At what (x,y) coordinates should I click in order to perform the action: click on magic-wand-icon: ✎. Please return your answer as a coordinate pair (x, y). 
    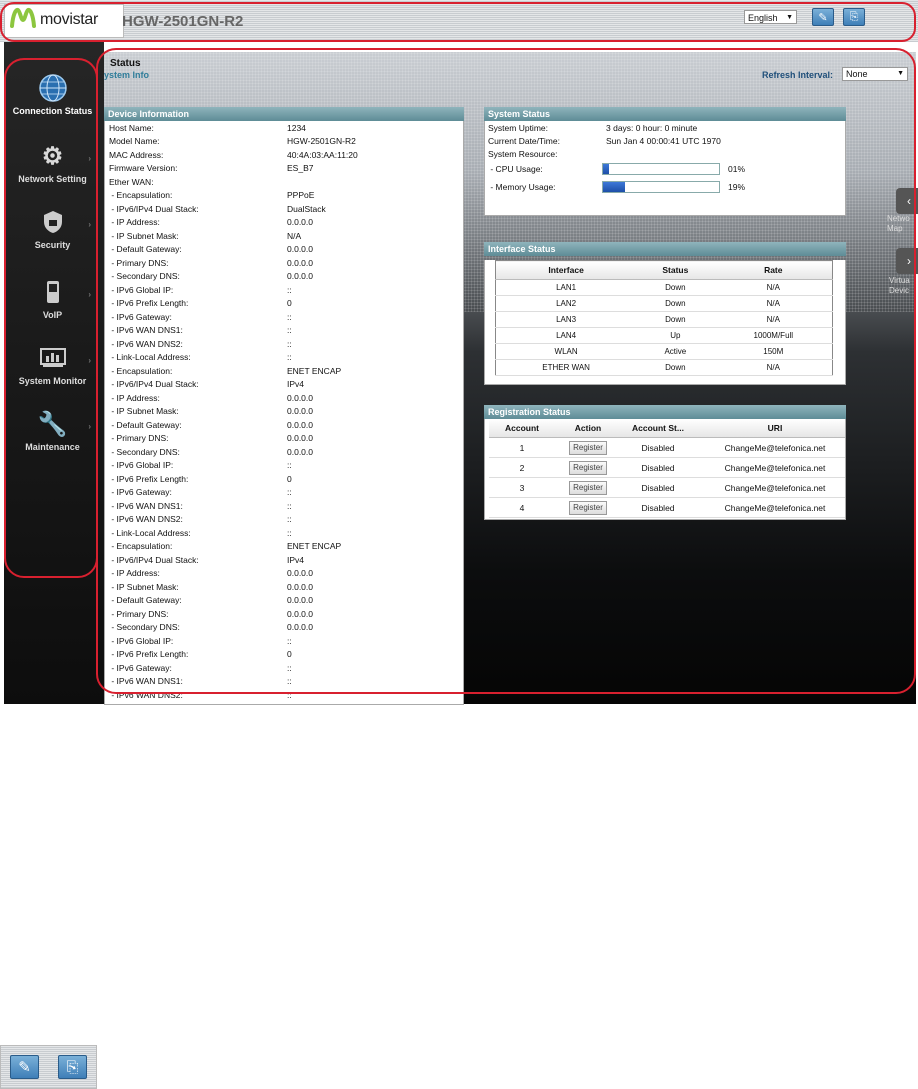
    Looking at the image, I should click on (24, 1067).